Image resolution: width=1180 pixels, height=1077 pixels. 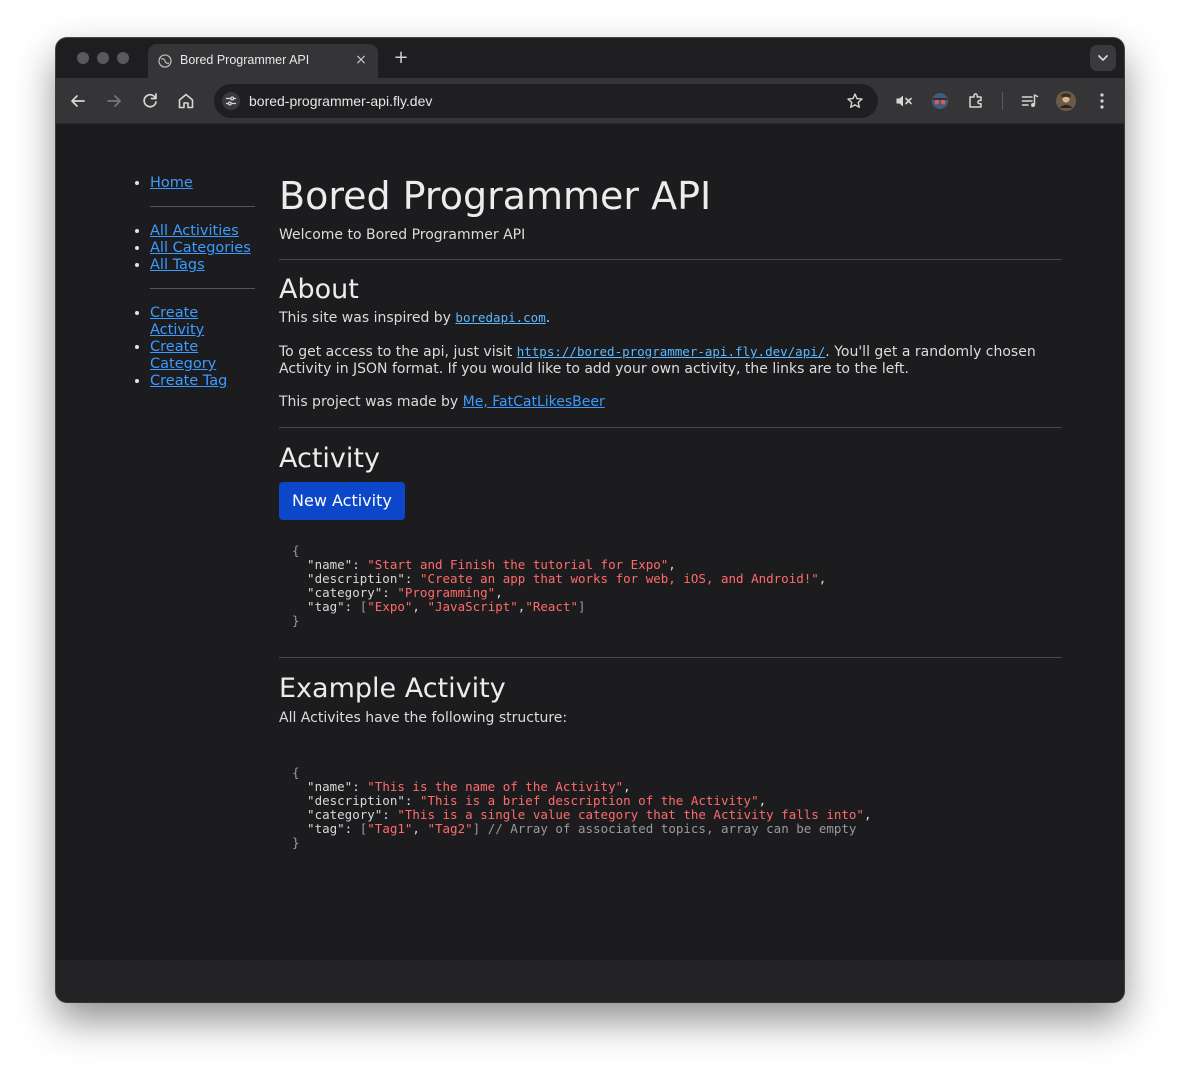 I want to click on browser-toolbar: bored-programmer-api.fly.dev, so click(x=590, y=101).